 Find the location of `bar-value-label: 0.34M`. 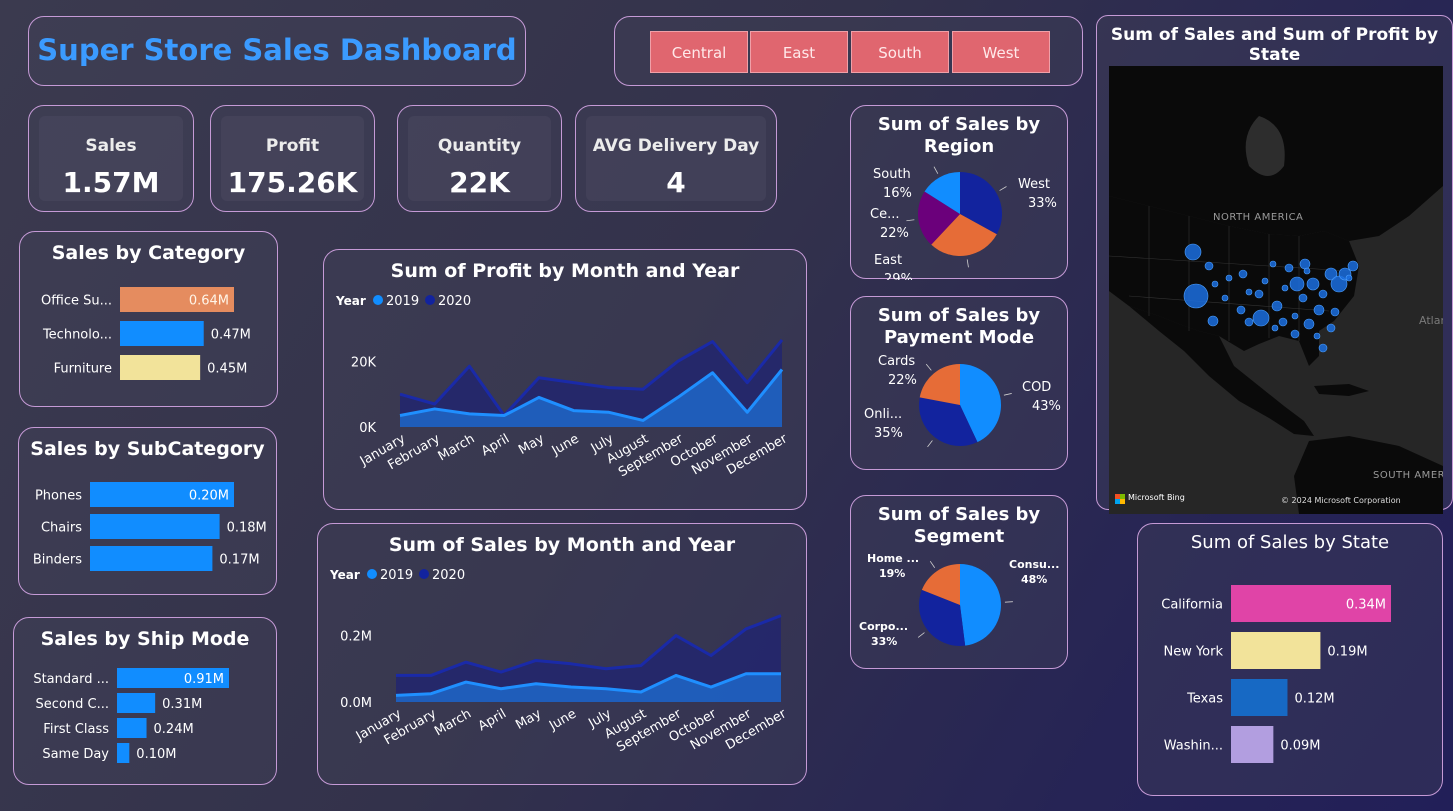

bar-value-label: 0.34M is located at coordinates (1366, 605).